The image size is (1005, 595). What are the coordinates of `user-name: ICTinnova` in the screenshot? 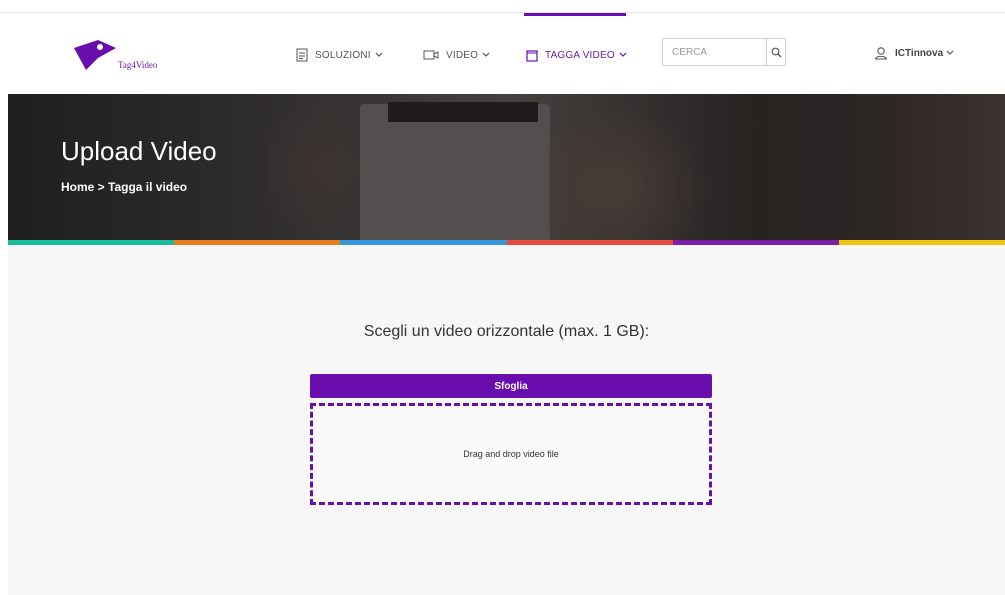 It's located at (919, 53).